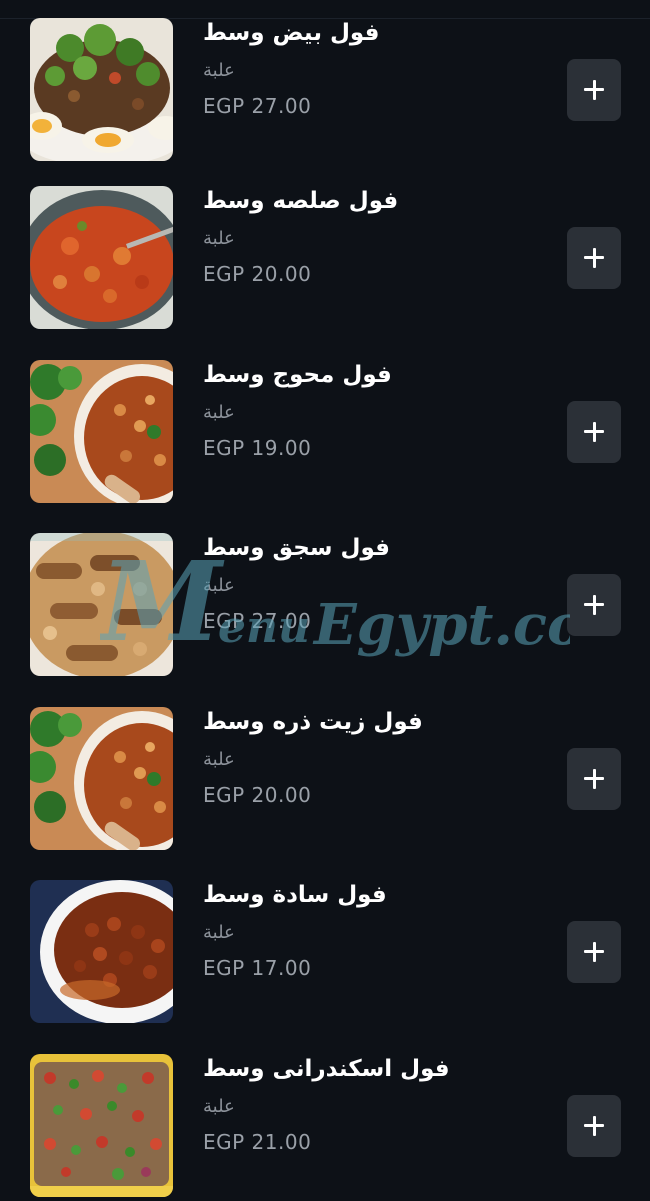  Describe the element at coordinates (325, 1121) in the screenshot. I see `menu-item: فول اسكندرانى وسط علبة EGP 21.00` at that location.